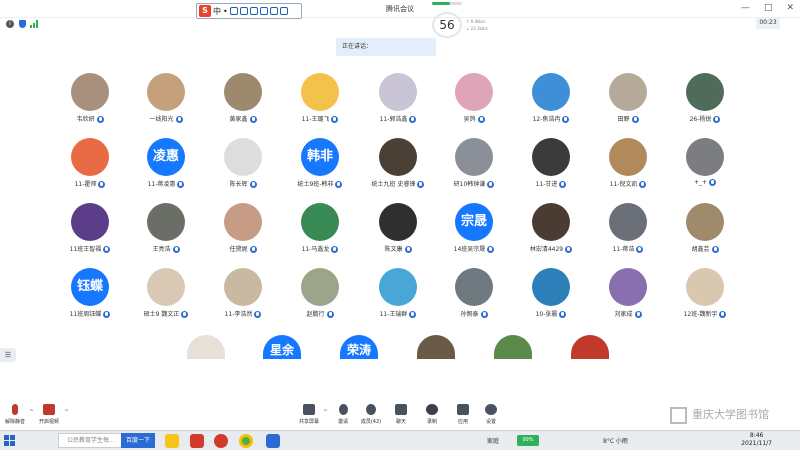 The image size is (800, 450). What do you see at coordinates (705, 118) in the screenshot?
I see `participant-name: 26-杨锐` at bounding box center [705, 118].